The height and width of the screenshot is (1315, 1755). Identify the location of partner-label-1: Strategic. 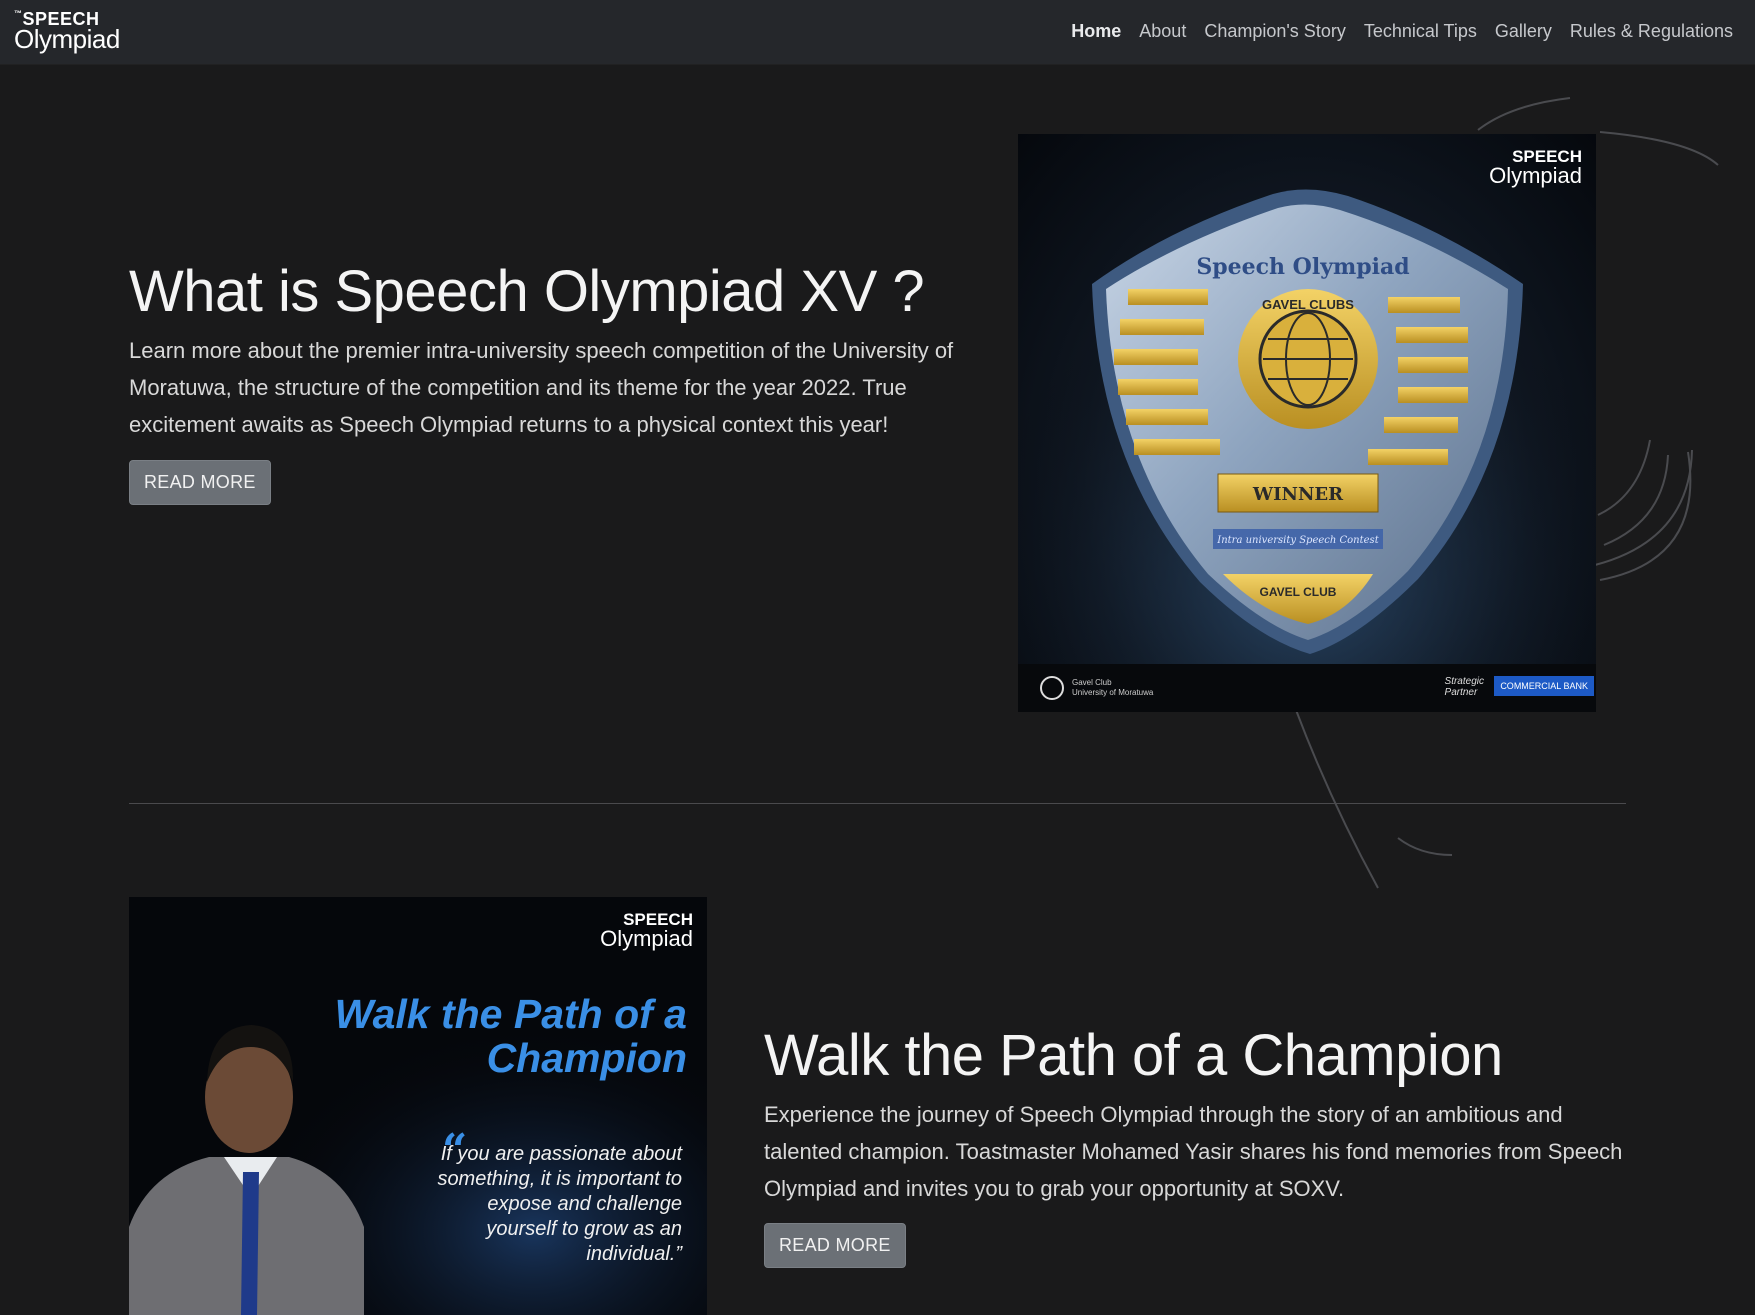
(1464, 681).